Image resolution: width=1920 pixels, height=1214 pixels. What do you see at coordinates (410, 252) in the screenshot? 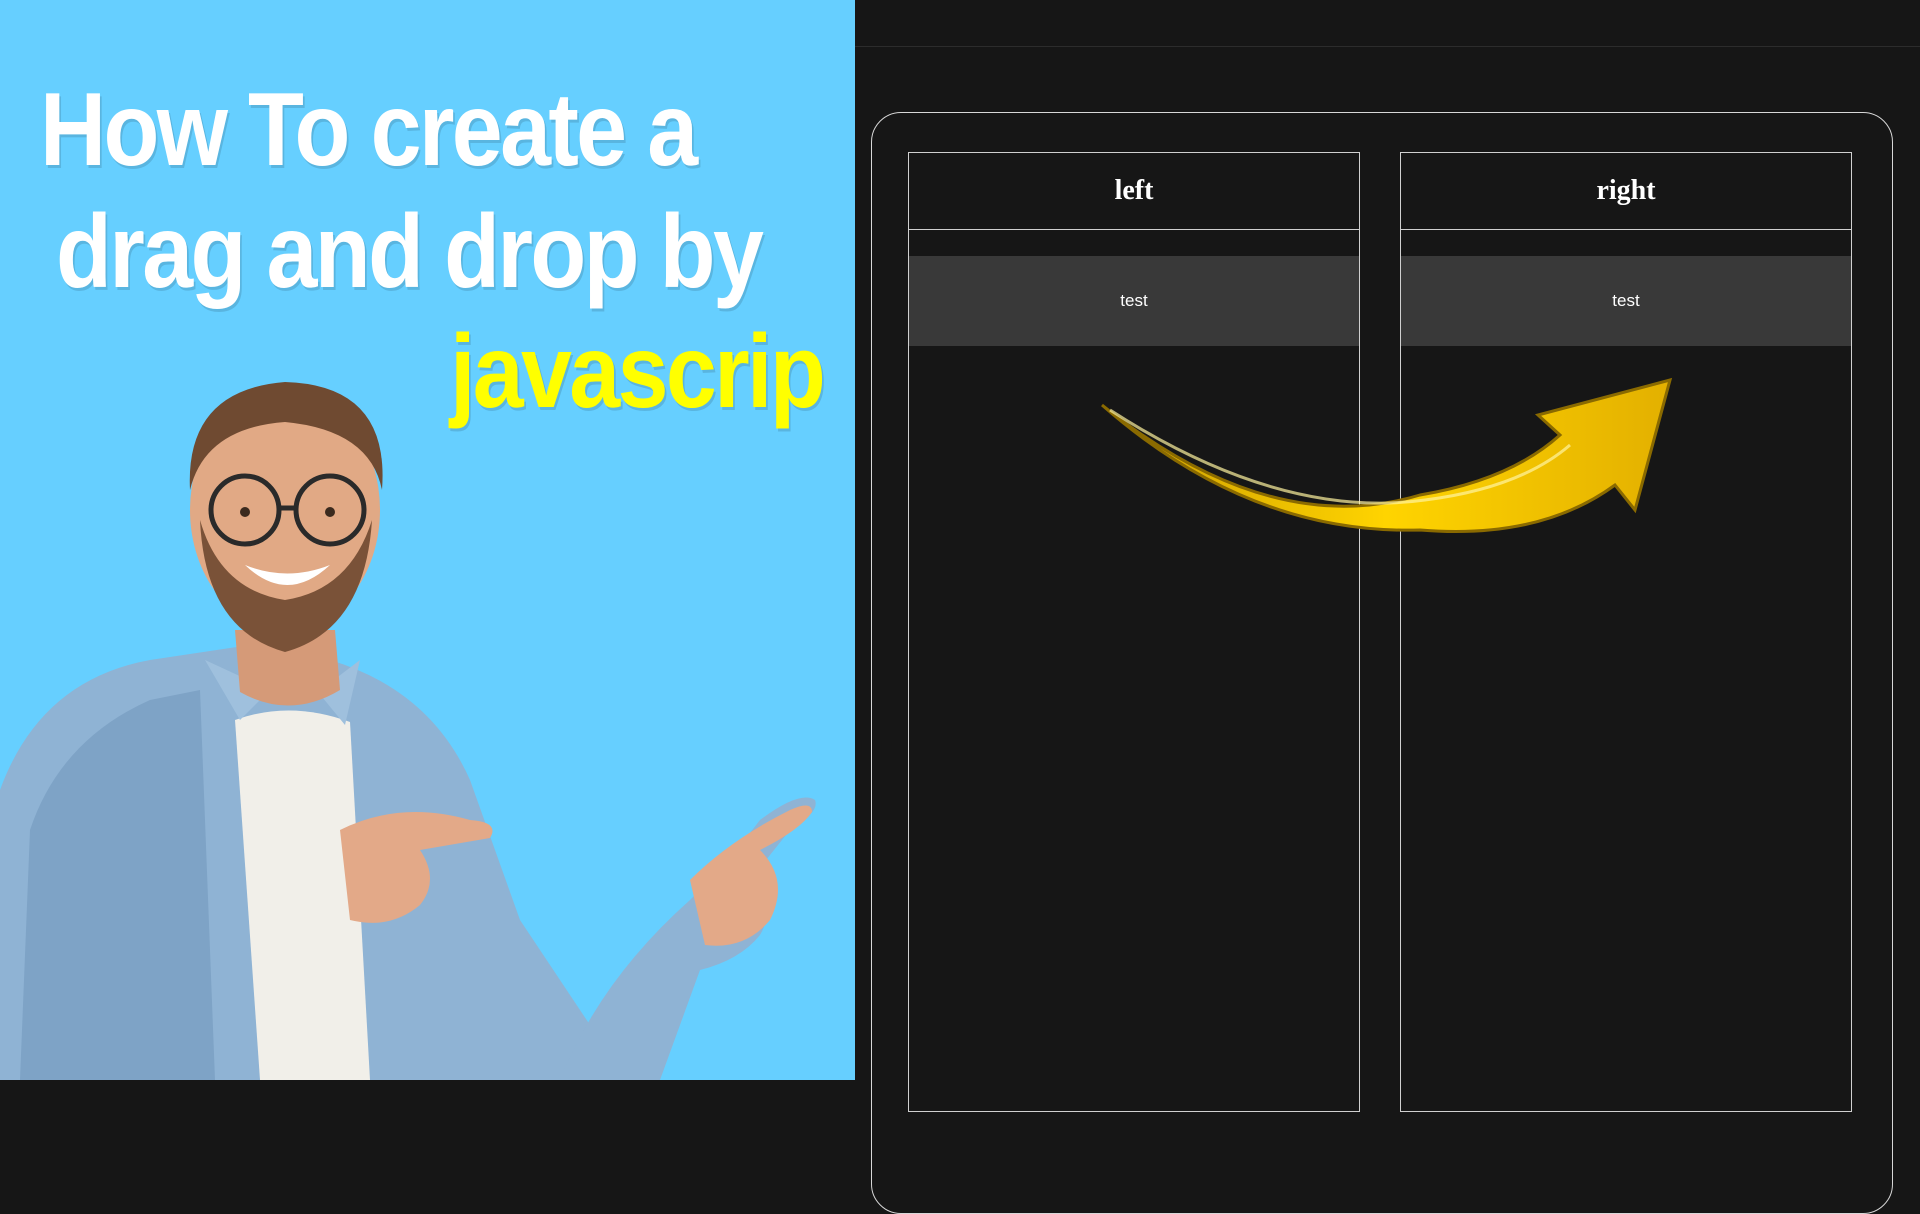
I see `headline-line-2: drag and drop by` at bounding box center [410, 252].